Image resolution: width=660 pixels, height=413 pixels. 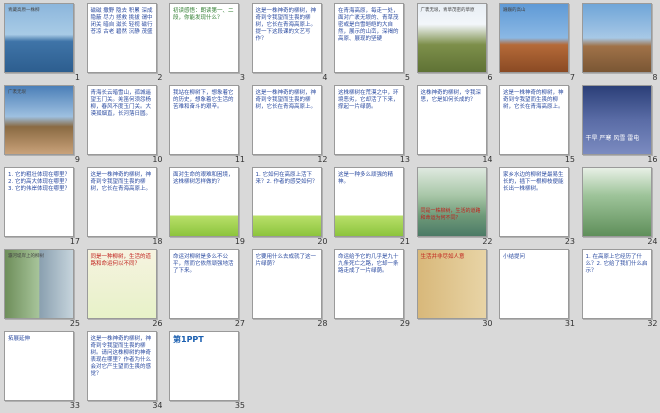 What do you see at coordinates (617, 120) in the screenshot?
I see `slide-thumbnail: 干旱 严寒 风雪 雷电` at bounding box center [617, 120].